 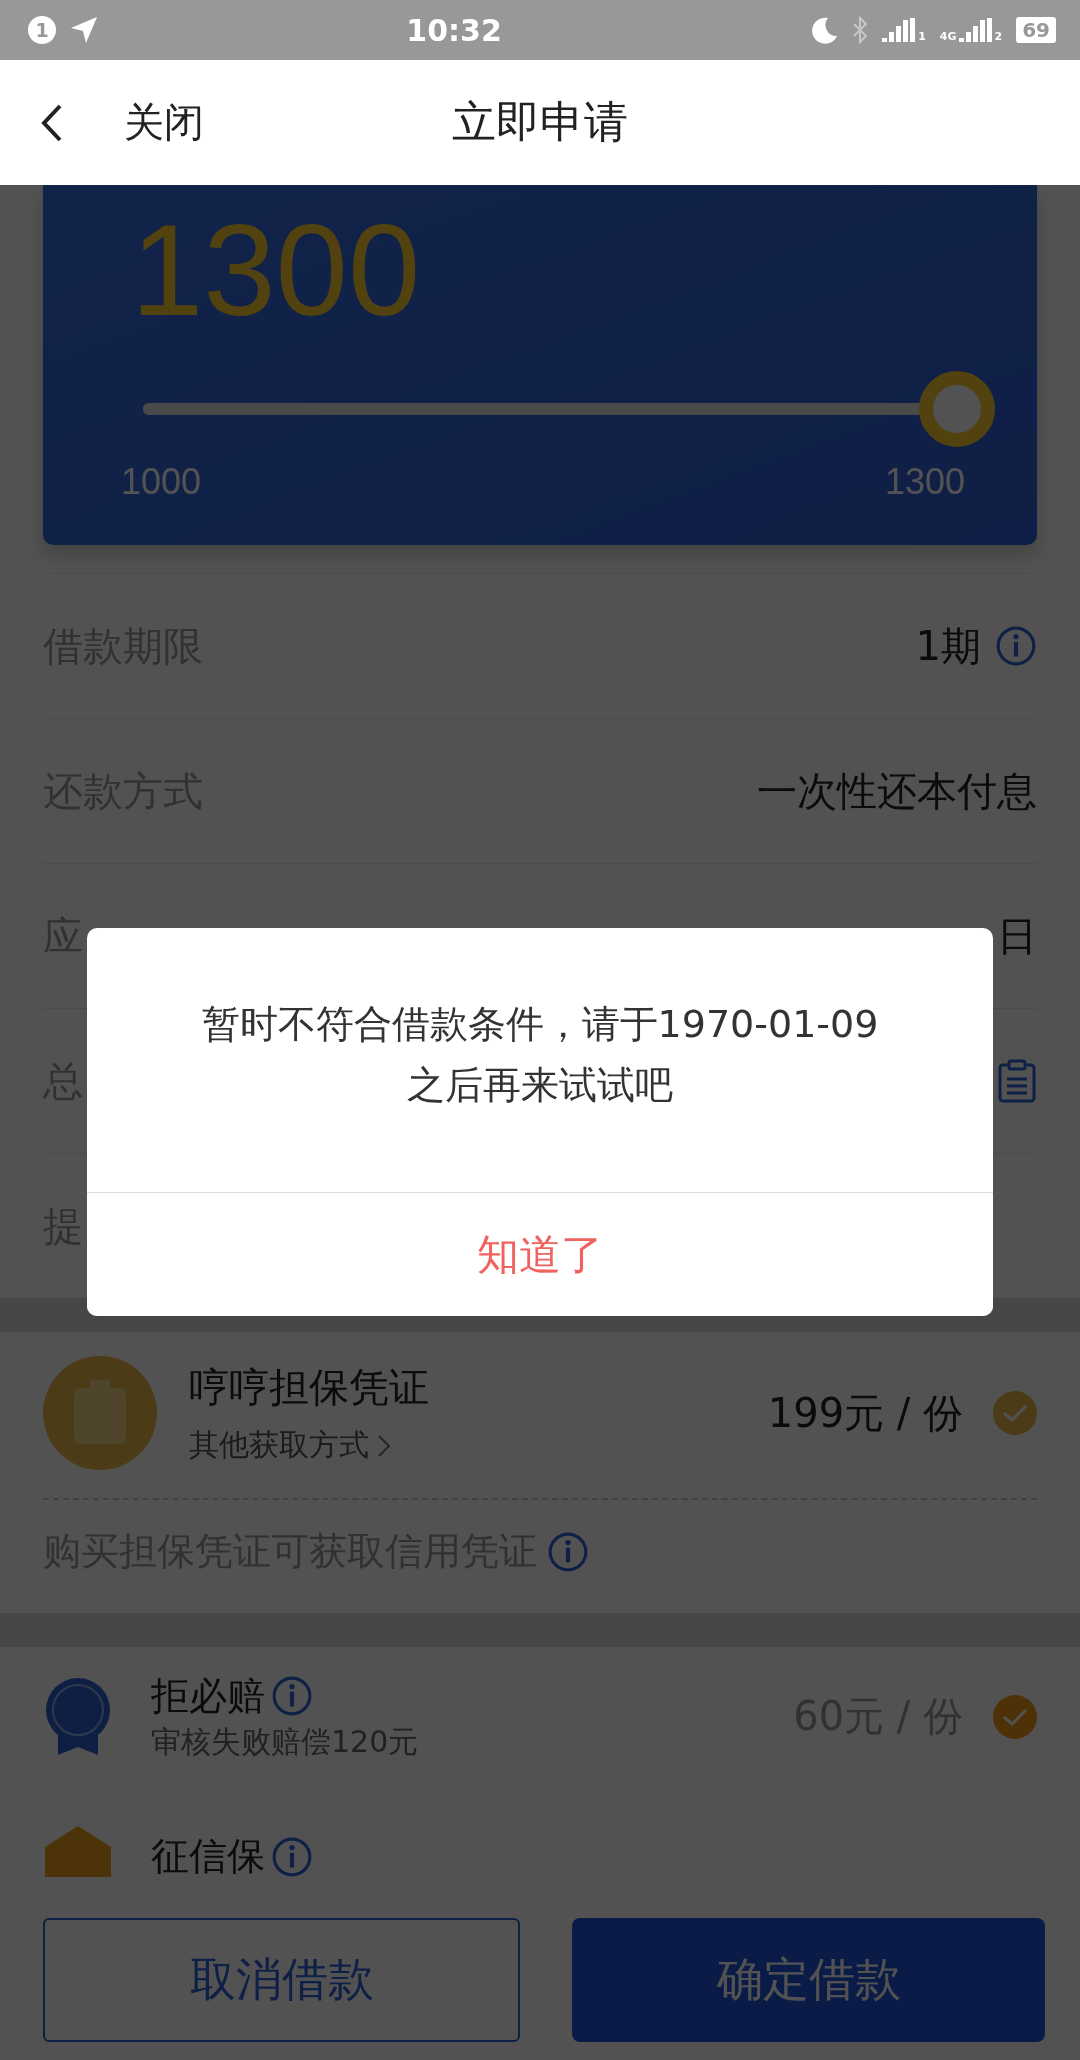 What do you see at coordinates (164, 122) in the screenshot?
I see `close-button: 关闭` at bounding box center [164, 122].